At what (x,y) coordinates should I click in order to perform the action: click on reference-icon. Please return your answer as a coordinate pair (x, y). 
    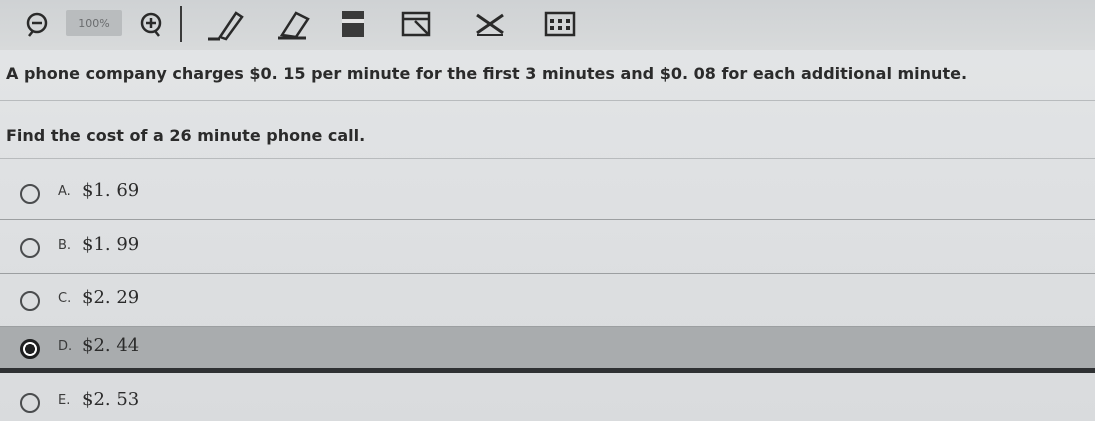
    Looking at the image, I should click on (416, 24).